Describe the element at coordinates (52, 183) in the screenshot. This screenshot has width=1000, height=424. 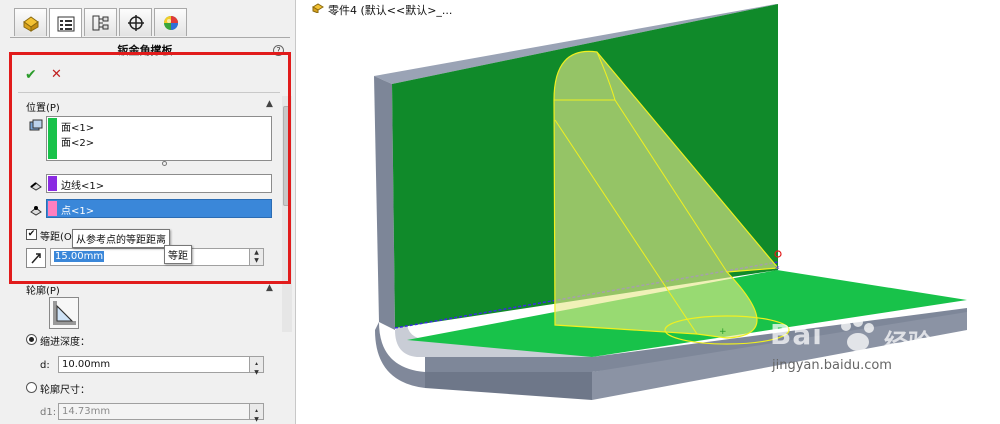
I see `edge-color-swatch` at that location.